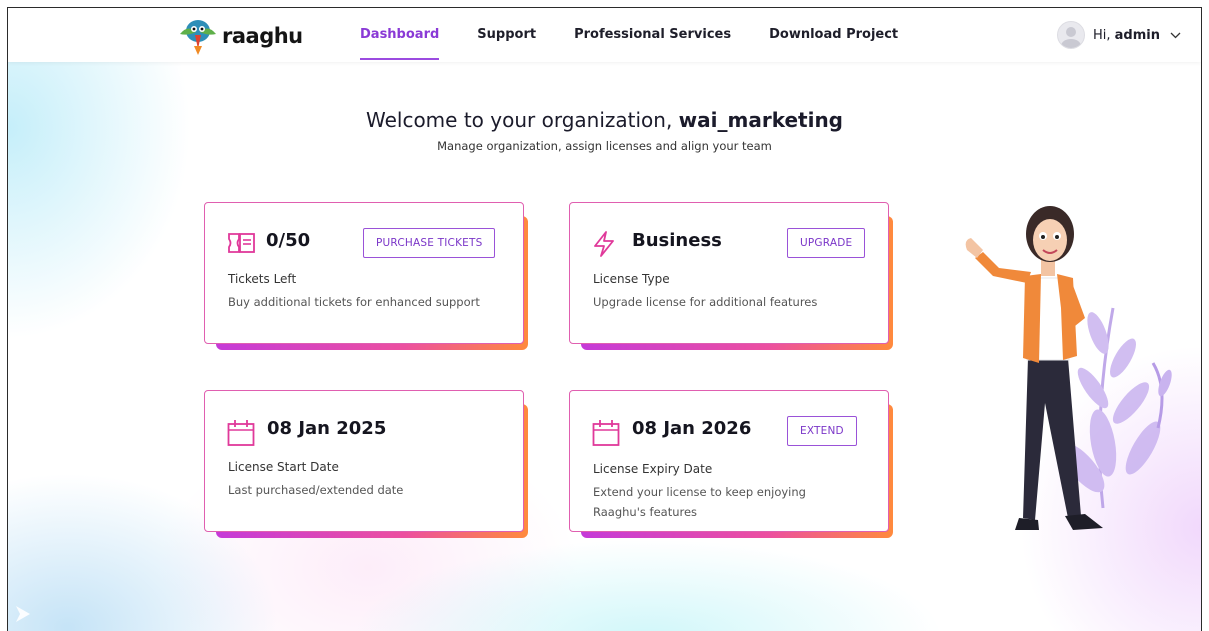 This screenshot has width=1209, height=631. I want to click on paper-plane-icon, so click(23, 614).